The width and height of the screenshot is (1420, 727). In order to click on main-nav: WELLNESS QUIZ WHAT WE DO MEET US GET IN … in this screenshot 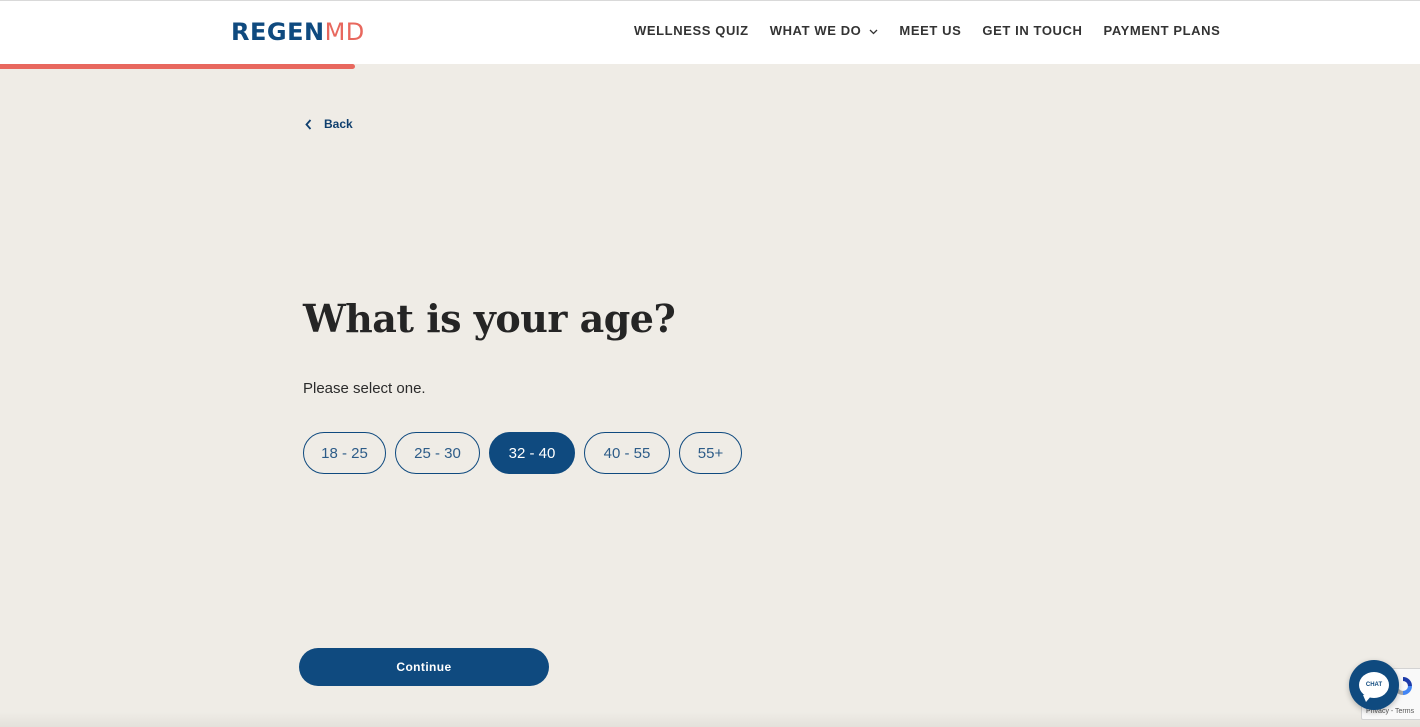, I will do `click(927, 30)`.